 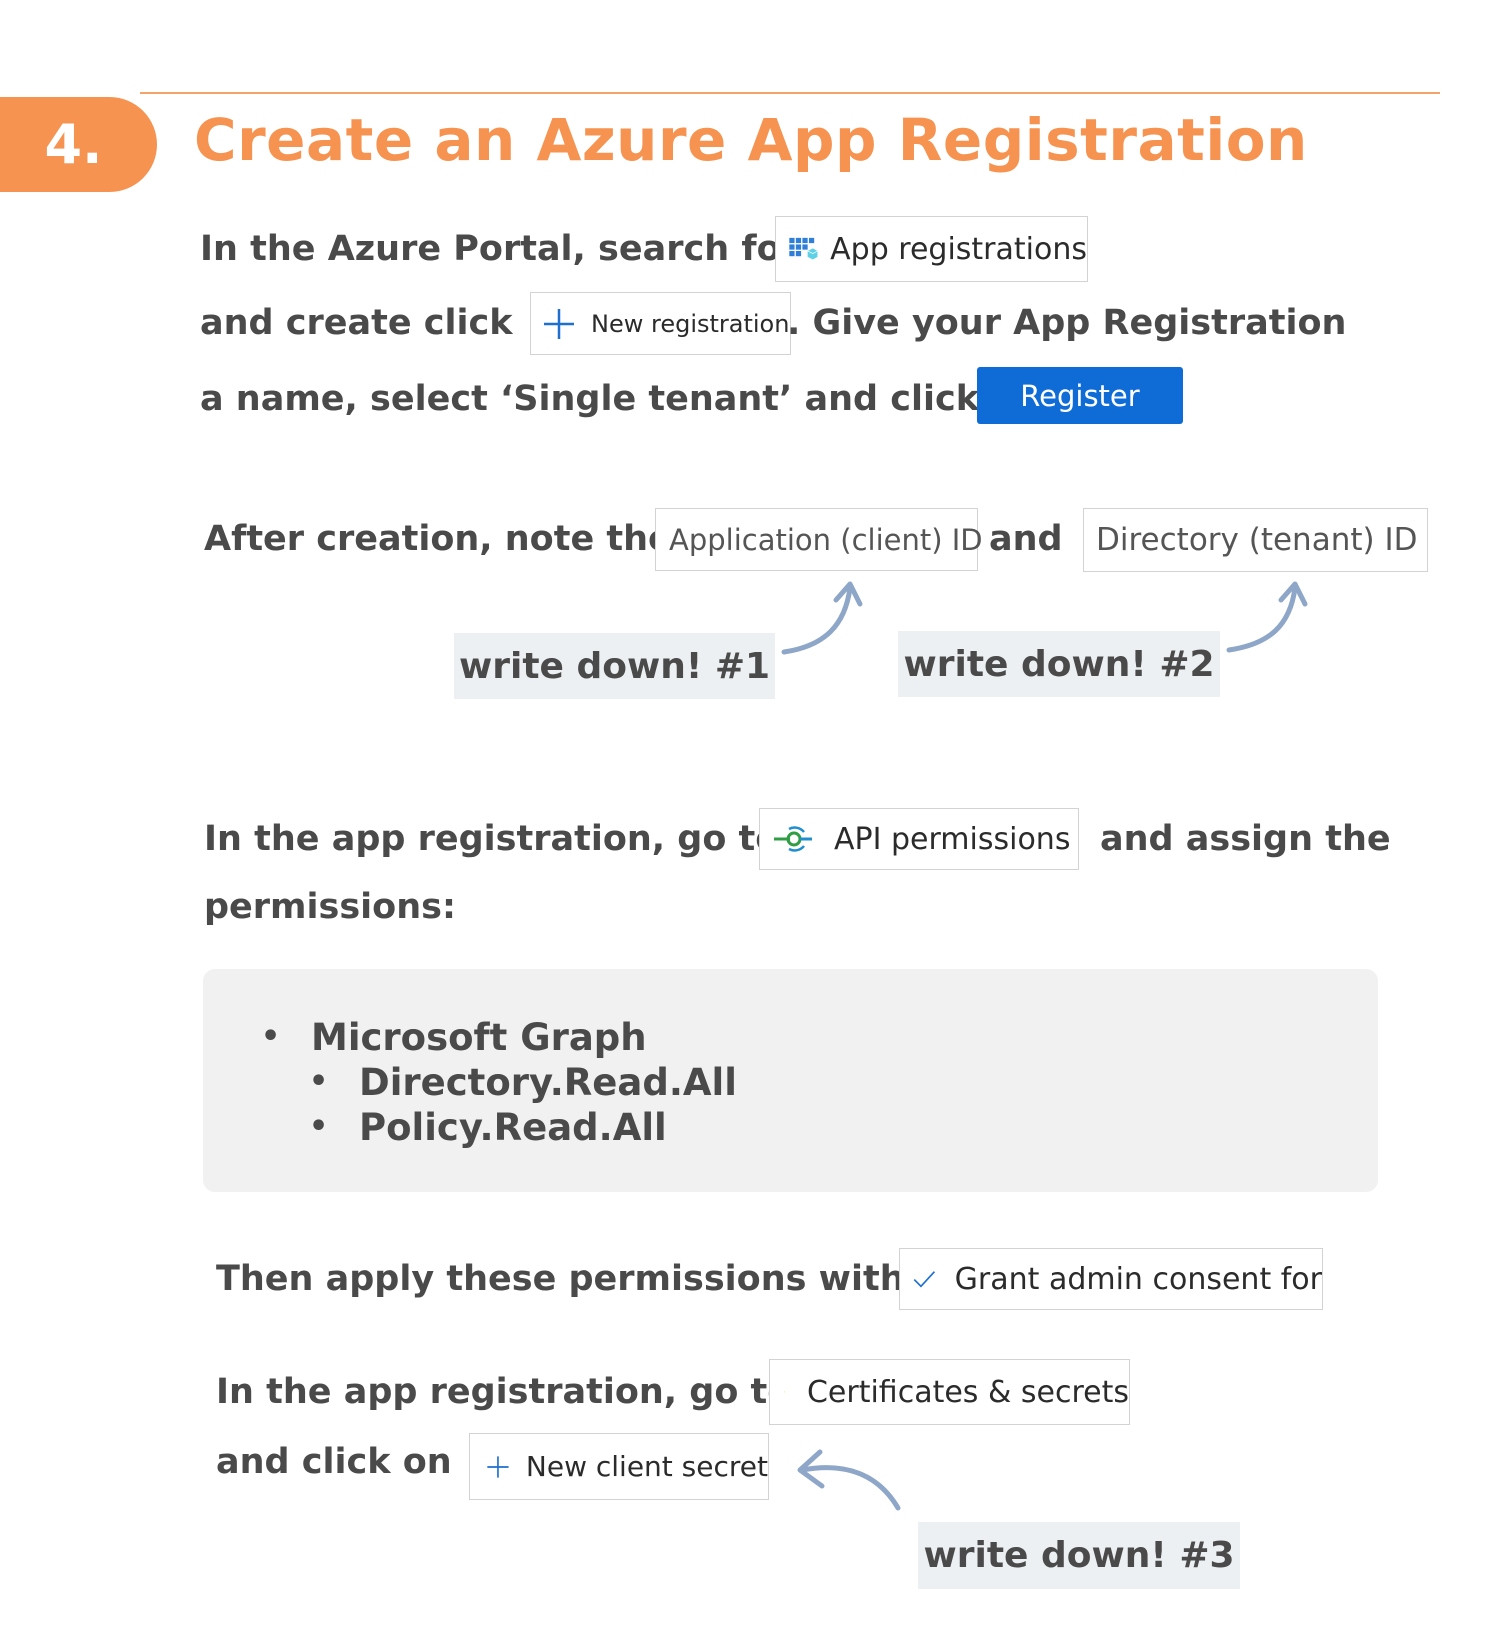 What do you see at coordinates (548, 1082) in the screenshot?
I see `permission-scope-directory: Directory.Read.All` at bounding box center [548, 1082].